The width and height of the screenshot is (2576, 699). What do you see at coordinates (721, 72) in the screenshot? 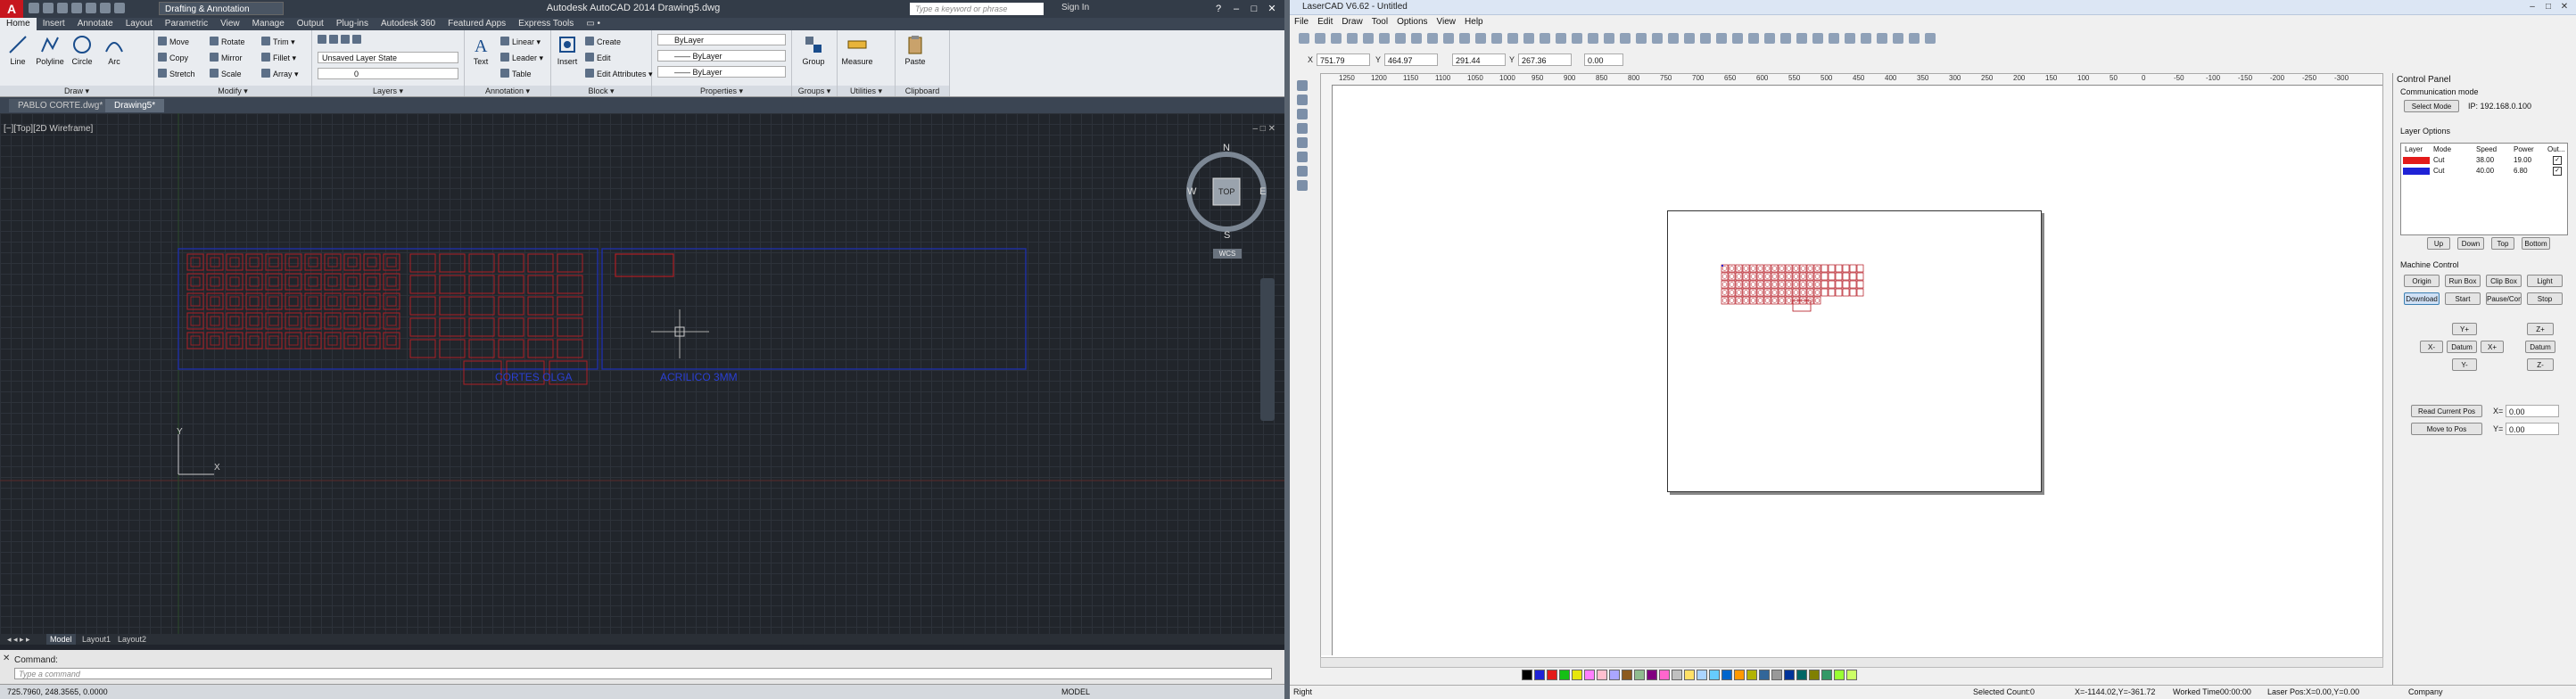
I see `lineweight-dropdown: —— ByLayer` at bounding box center [721, 72].